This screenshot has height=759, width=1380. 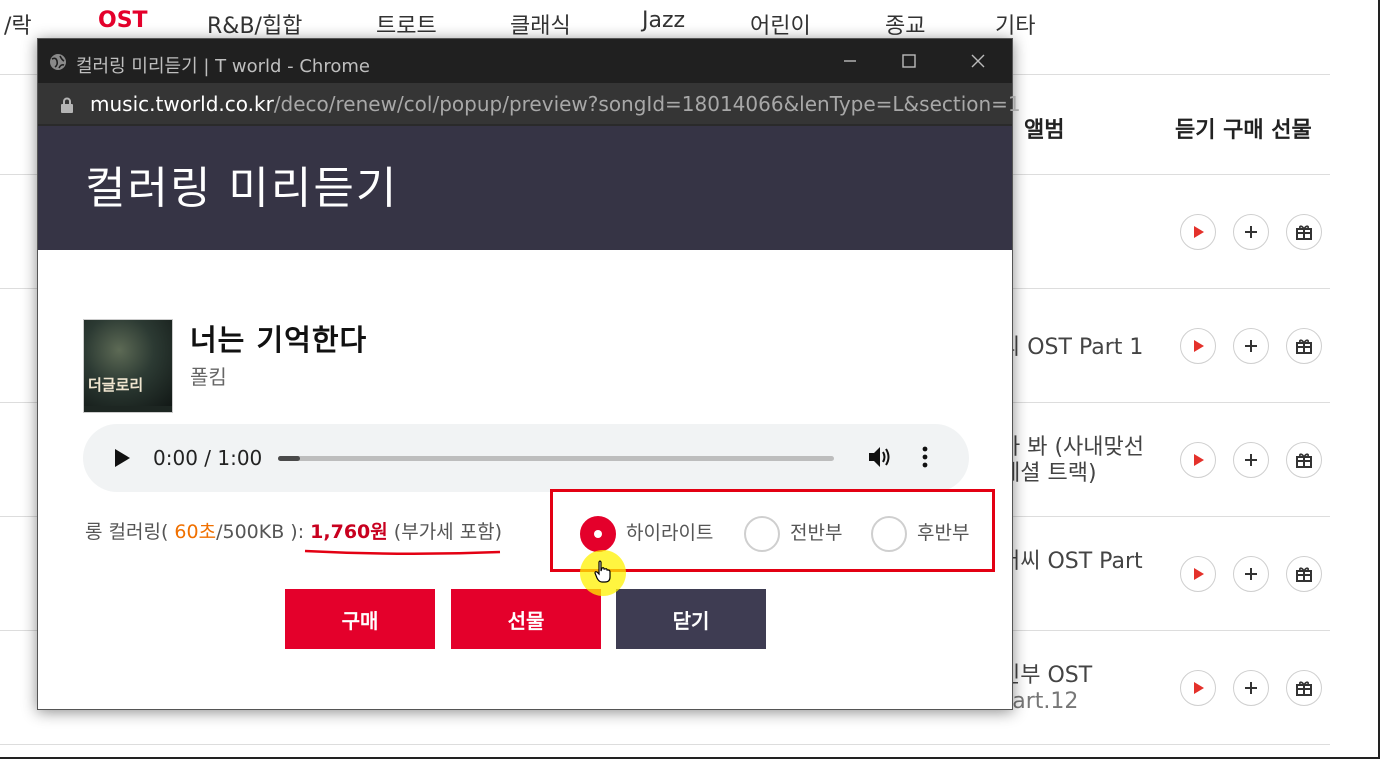 I want to click on song-title: 너는 기억한다, so click(x=279, y=340).